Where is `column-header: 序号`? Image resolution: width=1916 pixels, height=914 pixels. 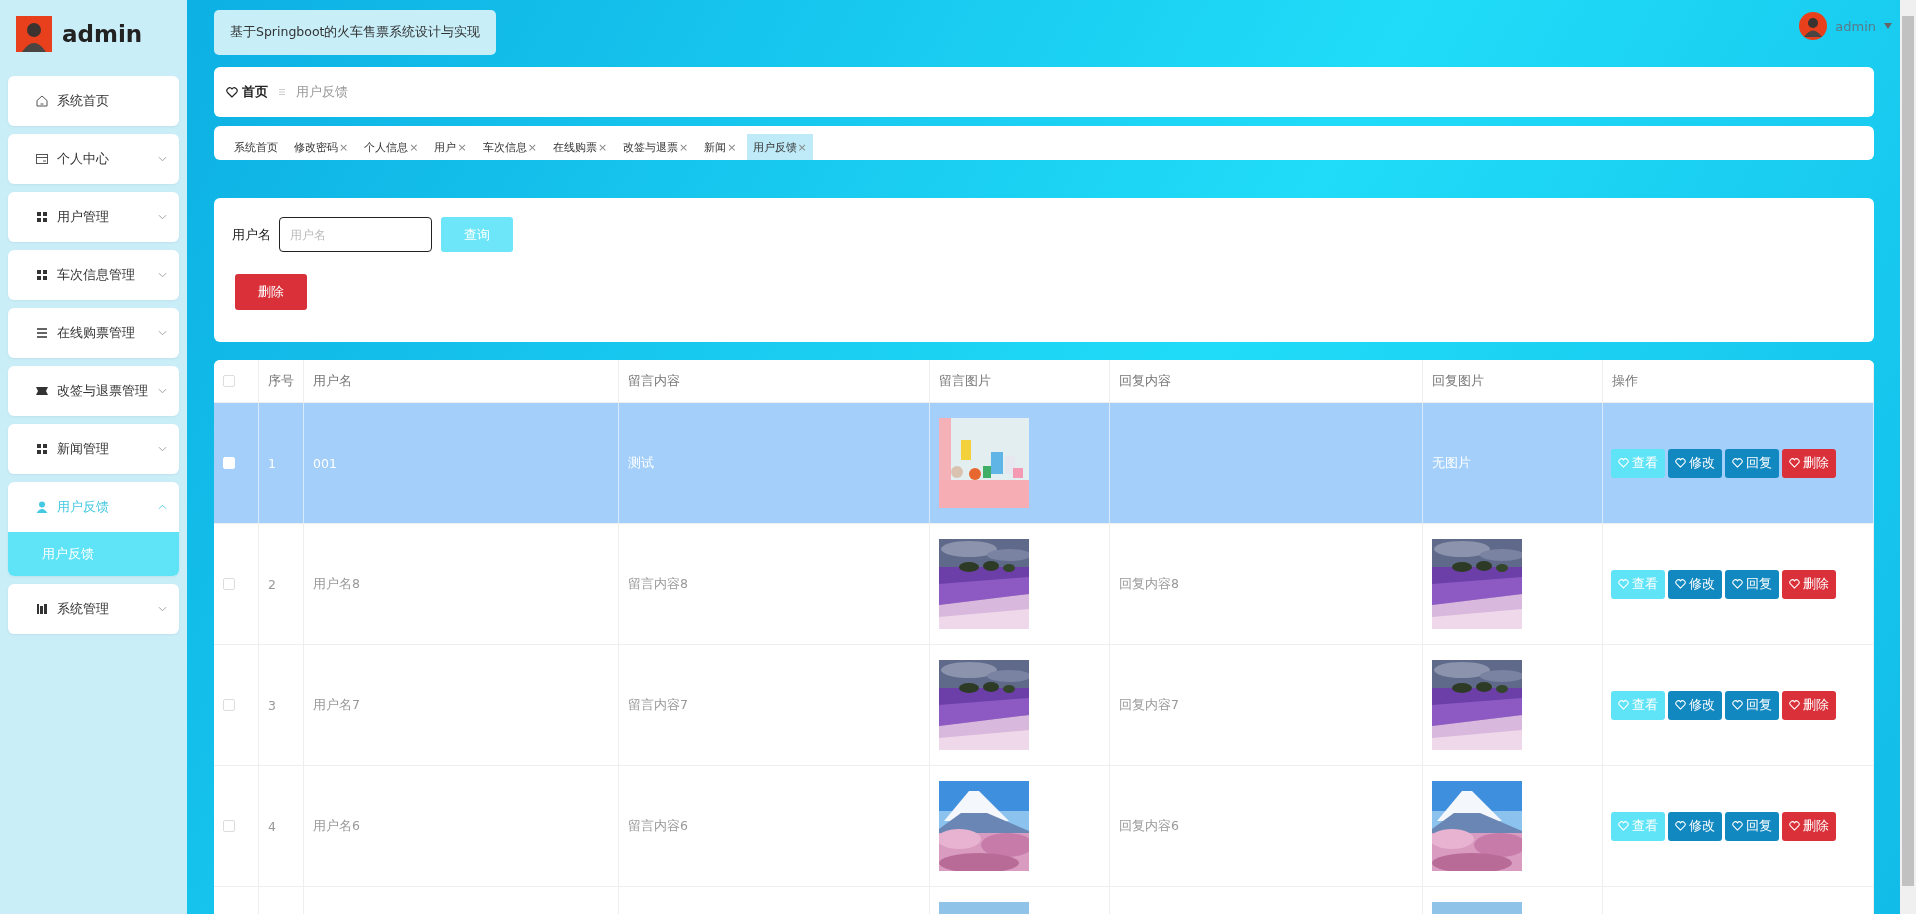
column-header: 序号 is located at coordinates (281, 381).